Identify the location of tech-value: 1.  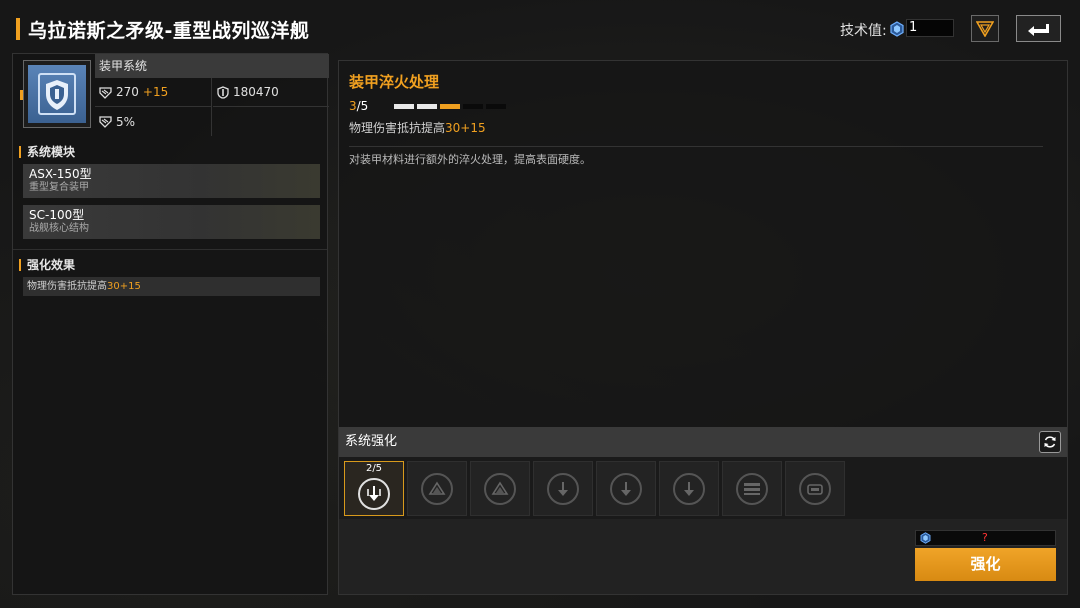
(930, 28).